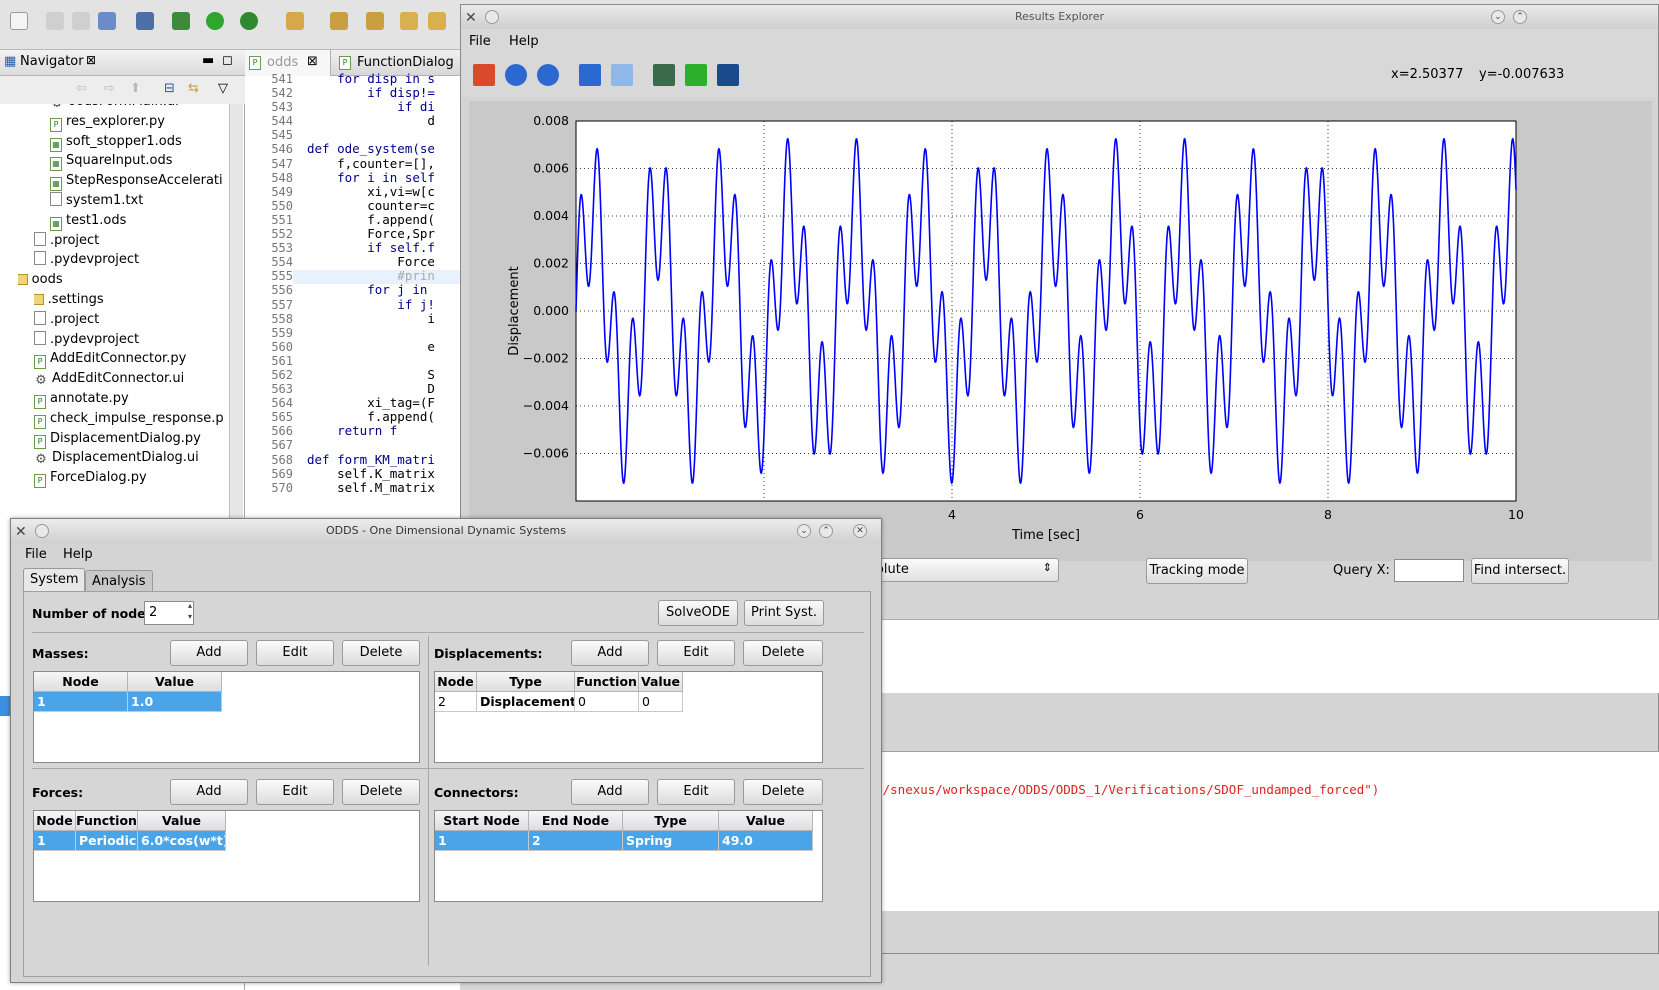 This screenshot has height=990, width=1659. What do you see at coordinates (1520, 571) in the screenshot?
I see `find-intersect-button: Find intersect.` at bounding box center [1520, 571].